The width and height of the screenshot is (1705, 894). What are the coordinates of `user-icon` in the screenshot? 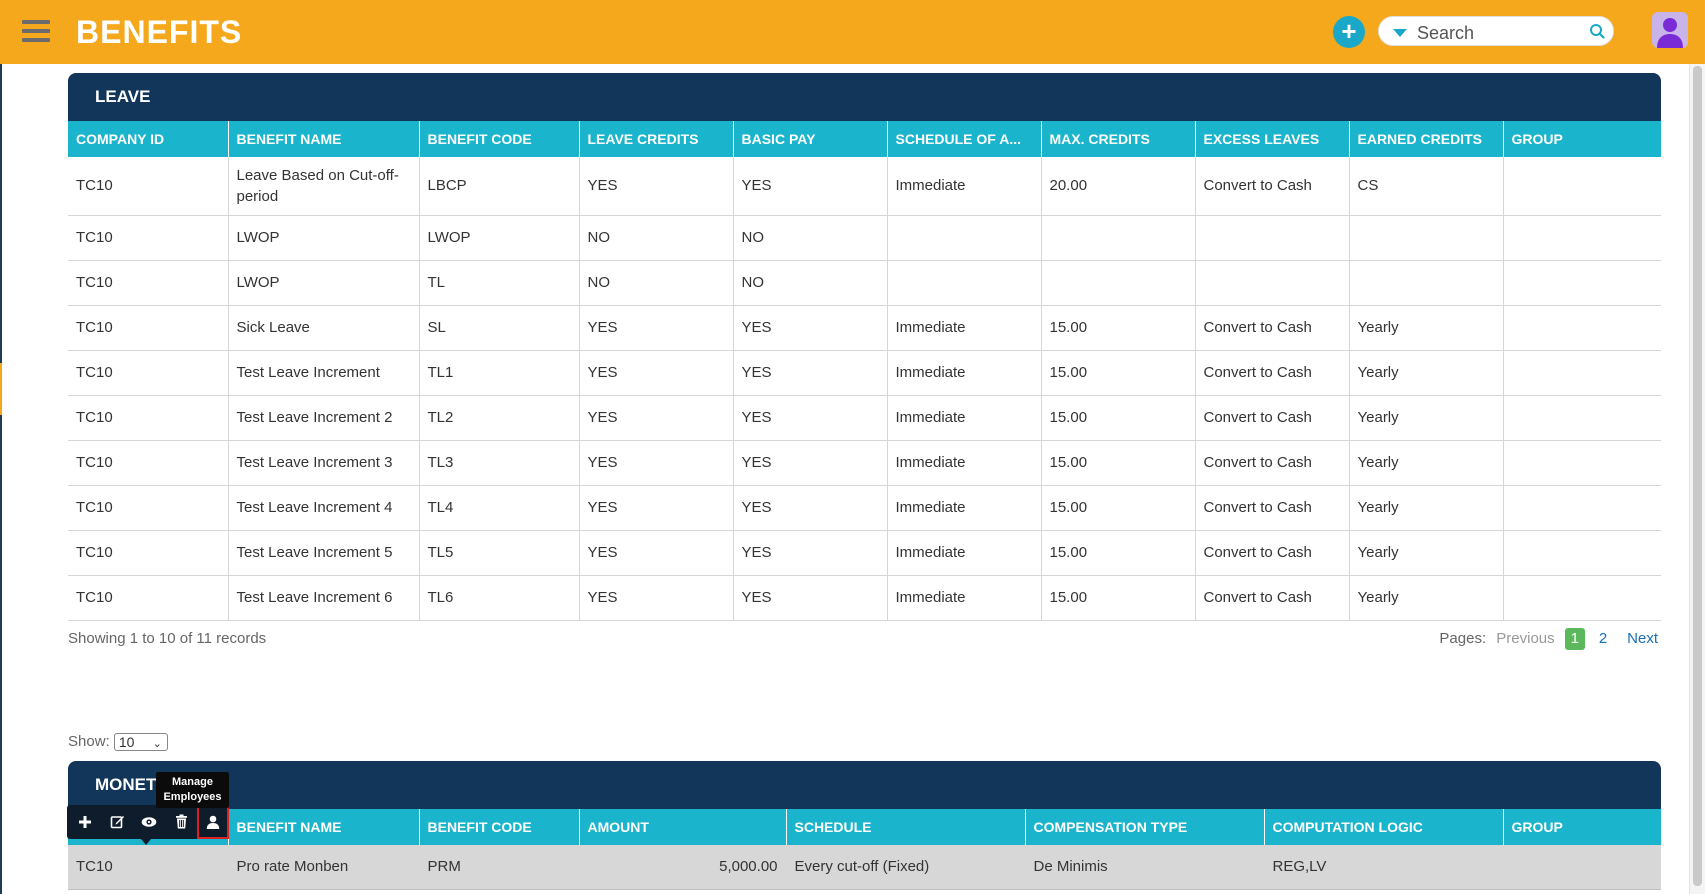 It's located at (213, 822).